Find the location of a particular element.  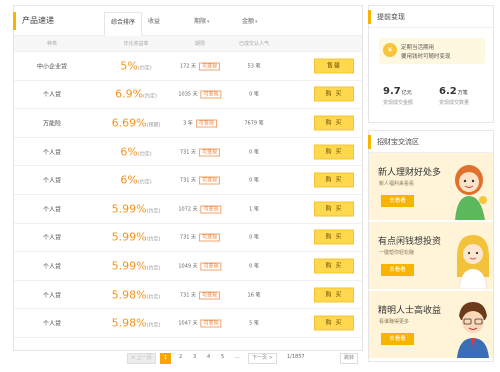

coin-icon: ¥ is located at coordinates (390, 50).